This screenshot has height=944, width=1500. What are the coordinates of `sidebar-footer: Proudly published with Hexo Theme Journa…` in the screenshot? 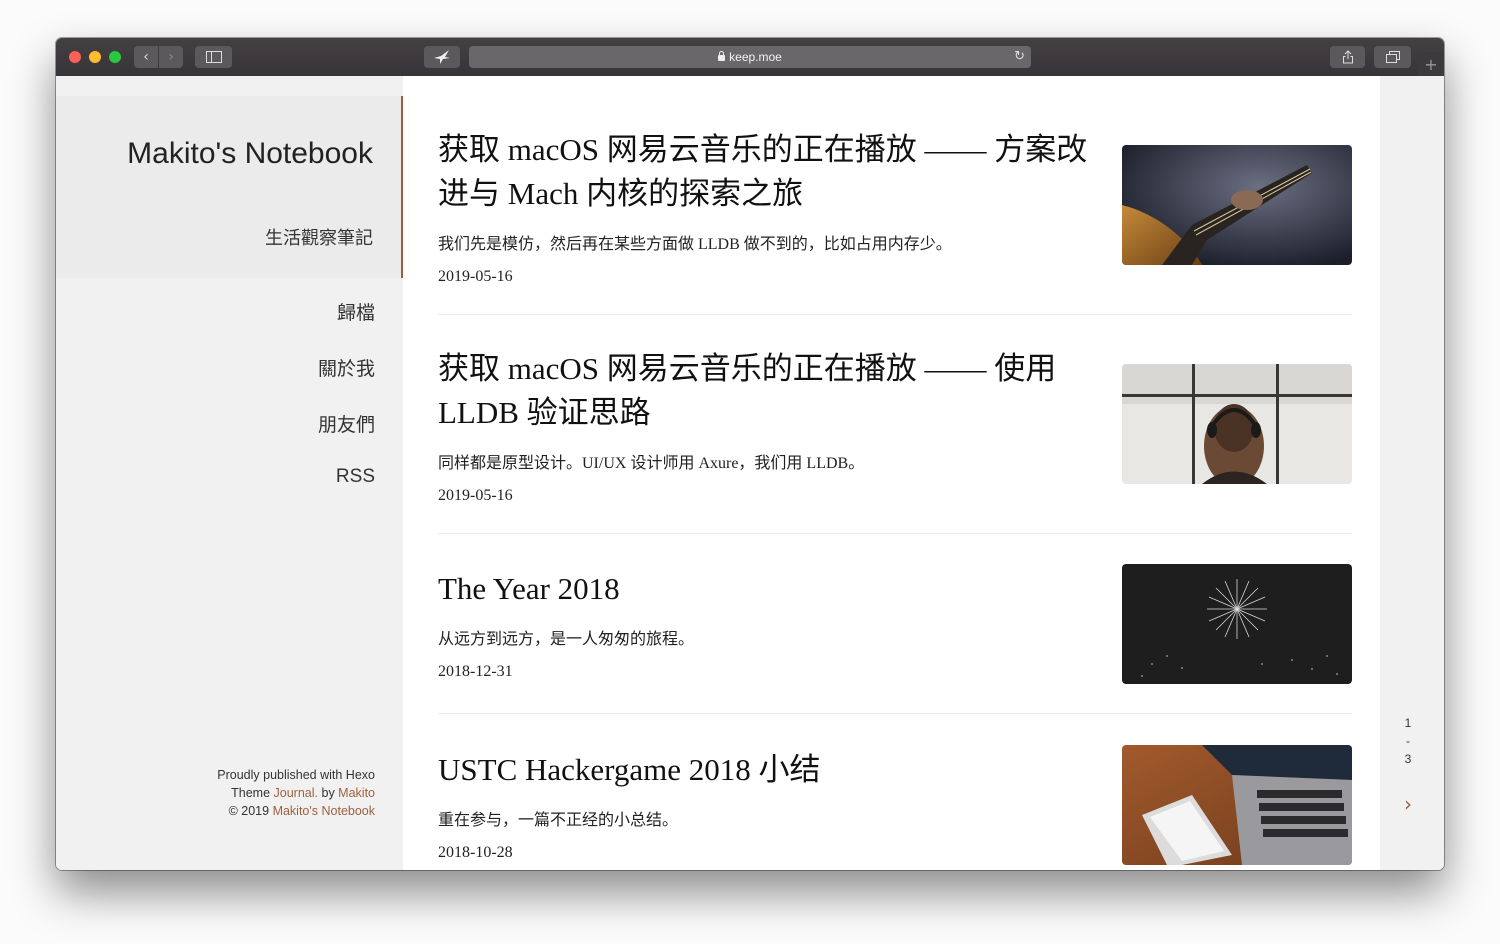 It's located at (296, 793).